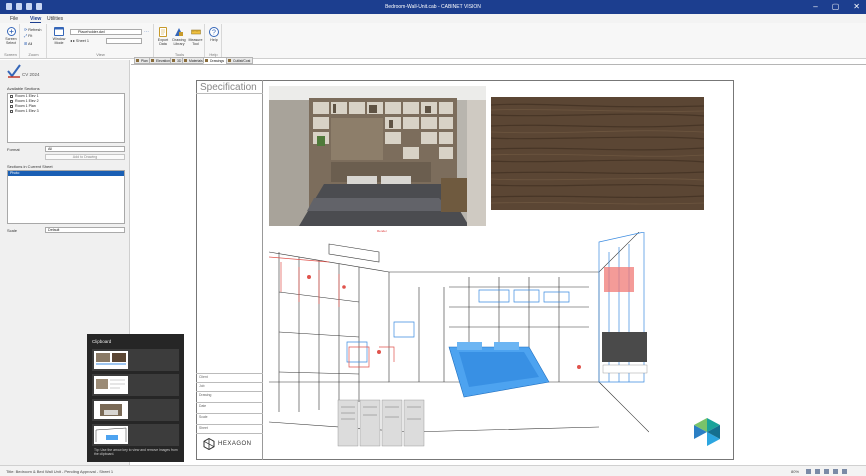  Describe the element at coordinates (163, 42) in the screenshot. I see `export-data-label: Export Data` at that location.